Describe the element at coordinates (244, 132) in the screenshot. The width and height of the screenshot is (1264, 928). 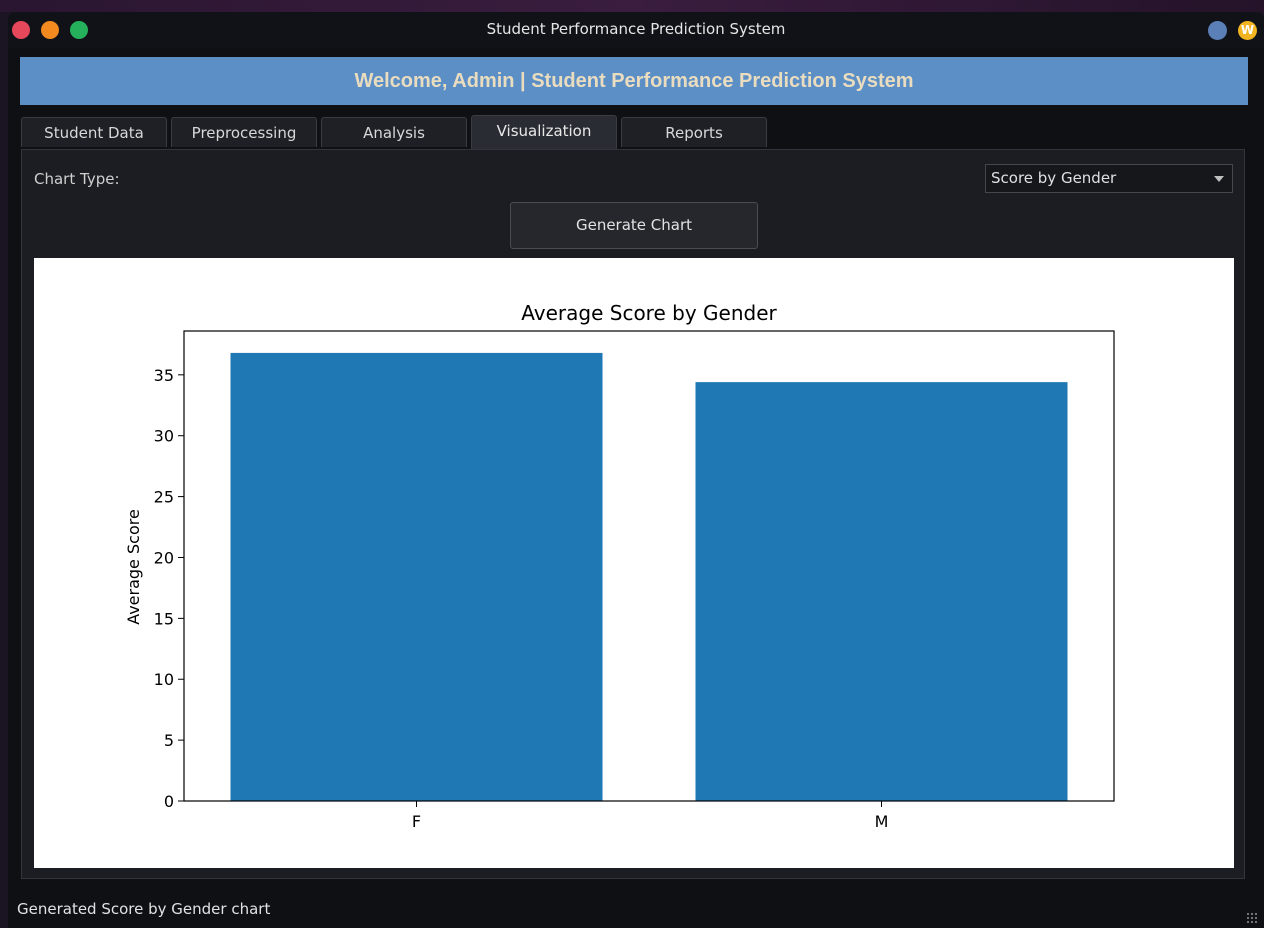
I see `tab-preprocessing: Preprocessing` at that location.